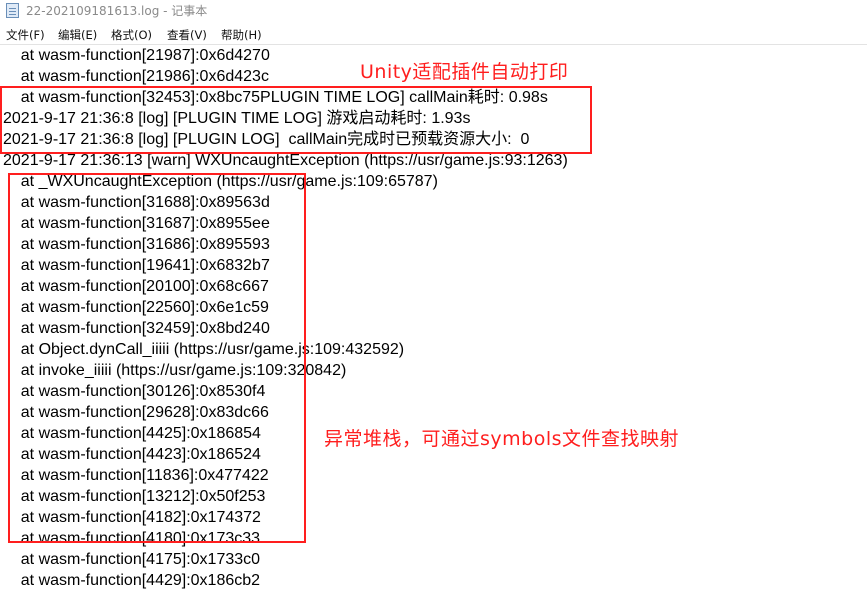  Describe the element at coordinates (464, 72) in the screenshot. I see `plugin-log-annotation: Unity适配插件自动打印` at that location.